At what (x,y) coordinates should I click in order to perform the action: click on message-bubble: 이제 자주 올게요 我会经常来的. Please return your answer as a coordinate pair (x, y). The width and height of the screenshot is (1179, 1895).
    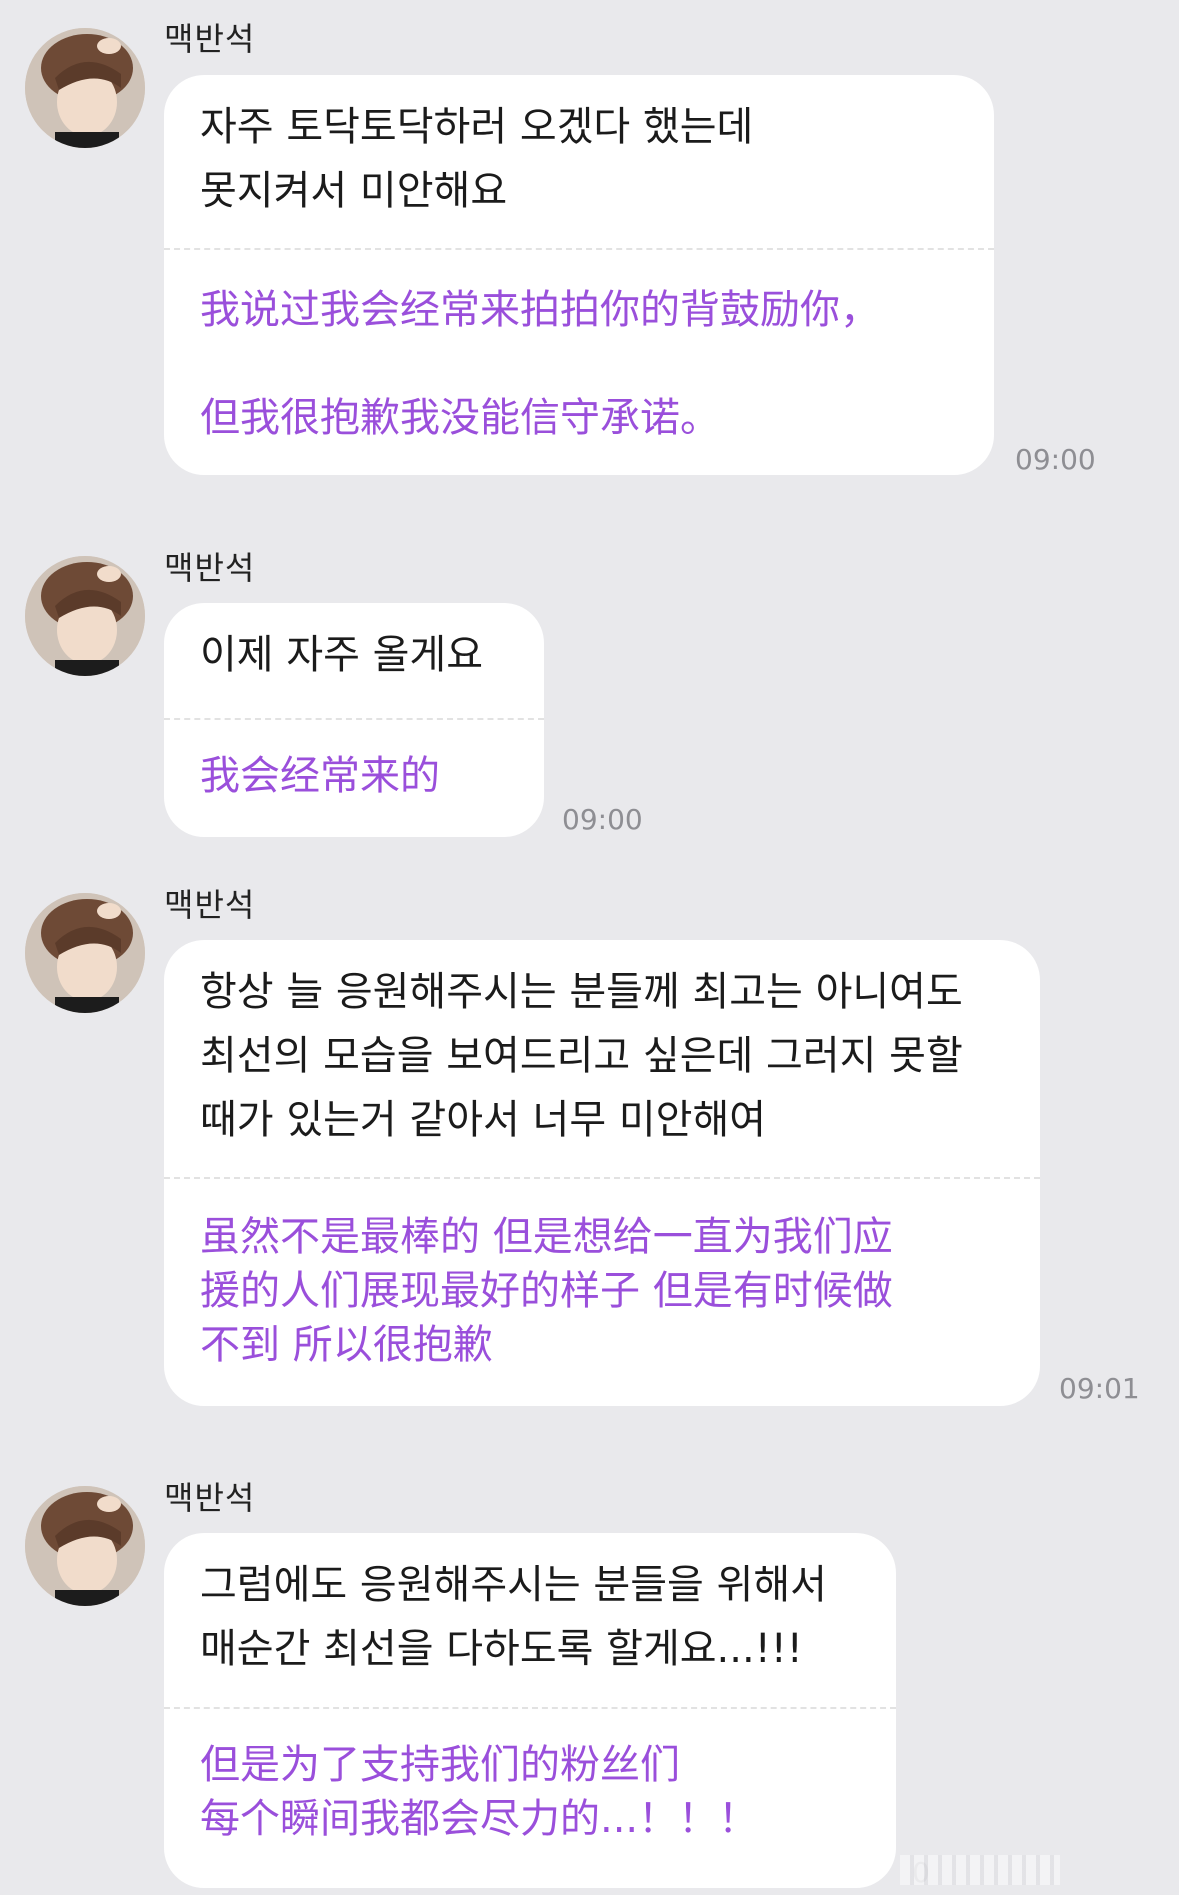
    Looking at the image, I should click on (354, 720).